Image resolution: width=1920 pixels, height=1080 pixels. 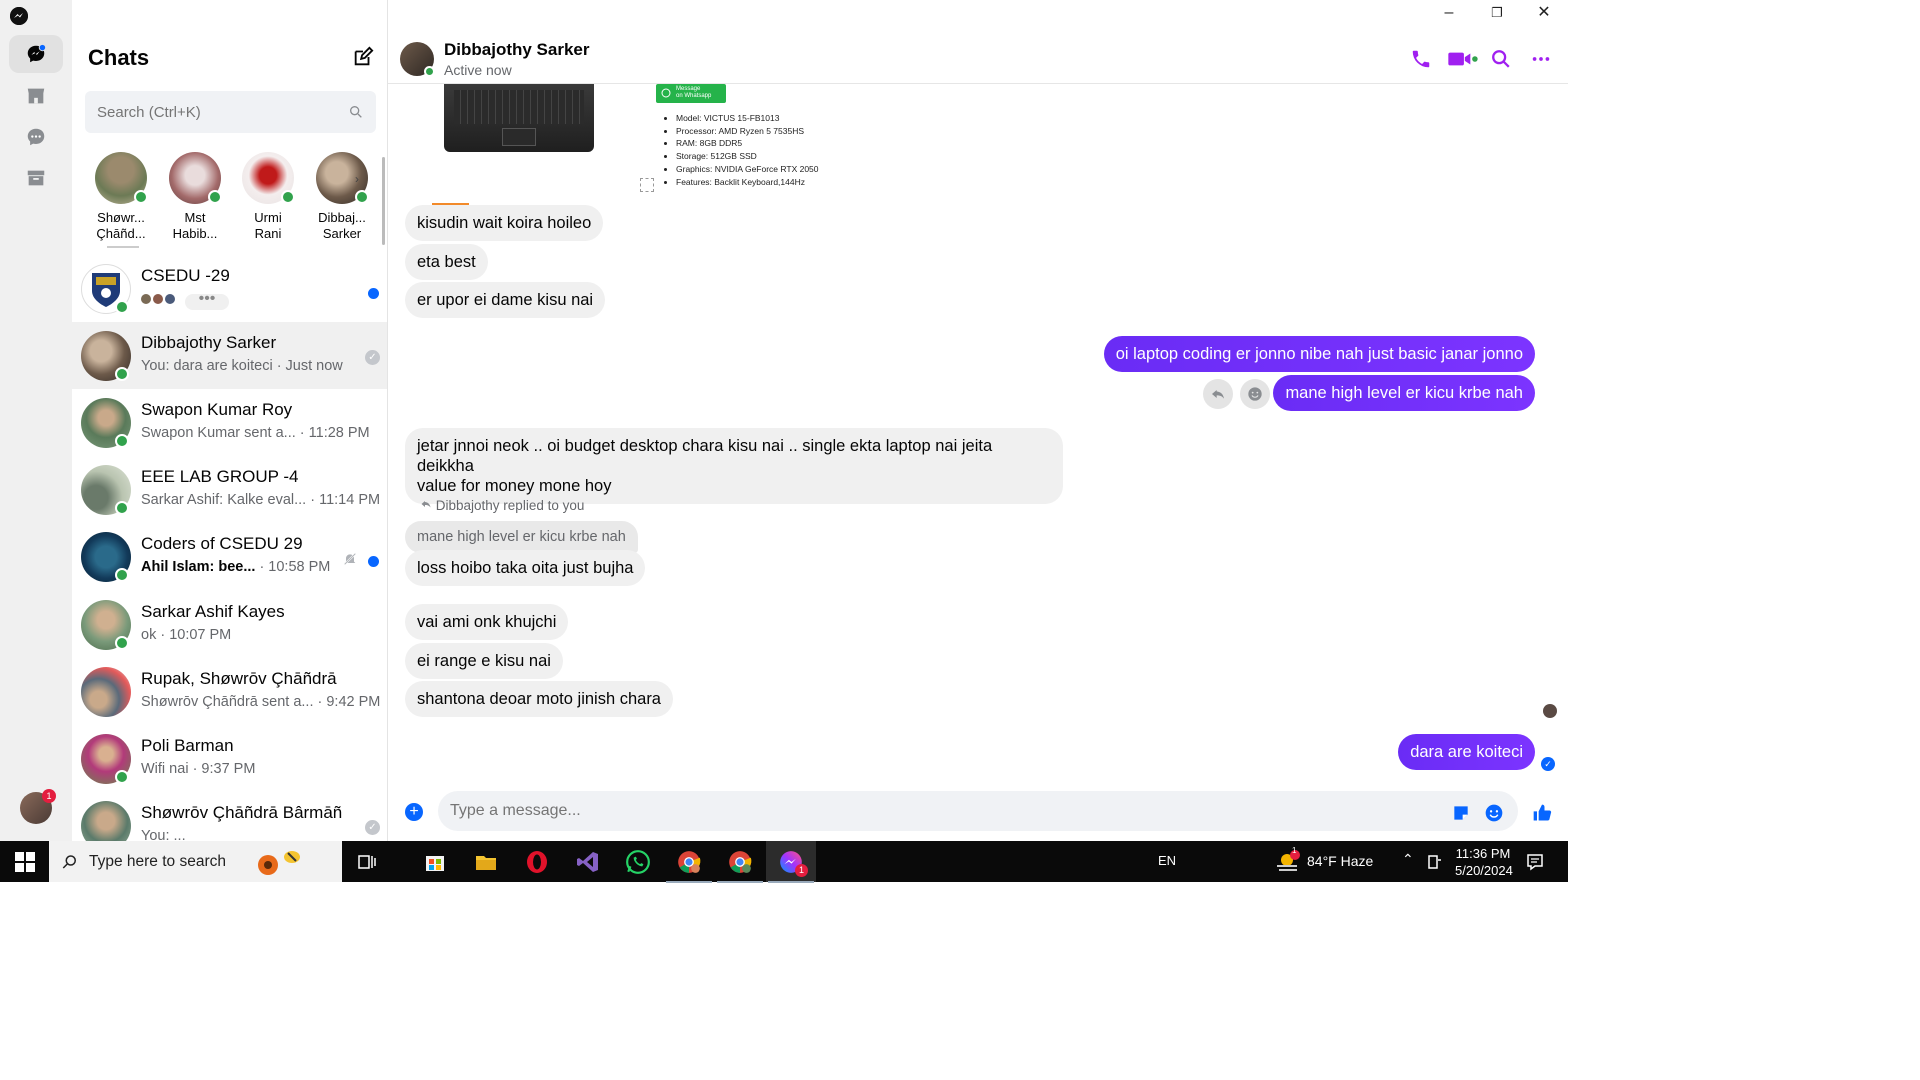 I want to click on search-box, so click(x=230, y=112).